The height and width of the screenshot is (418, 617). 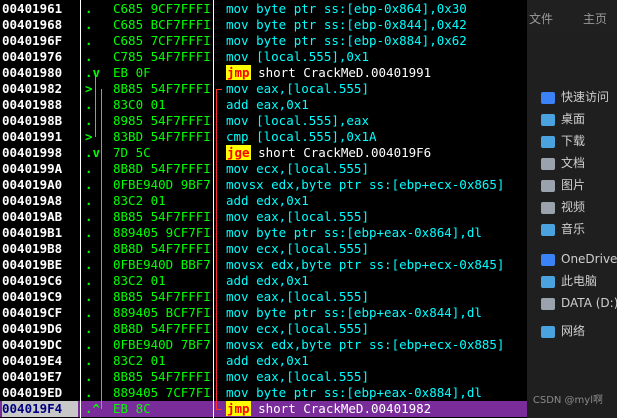 What do you see at coordinates (267, 104) in the screenshot?
I see `instruction-cell: add eax,0x1` at bounding box center [267, 104].